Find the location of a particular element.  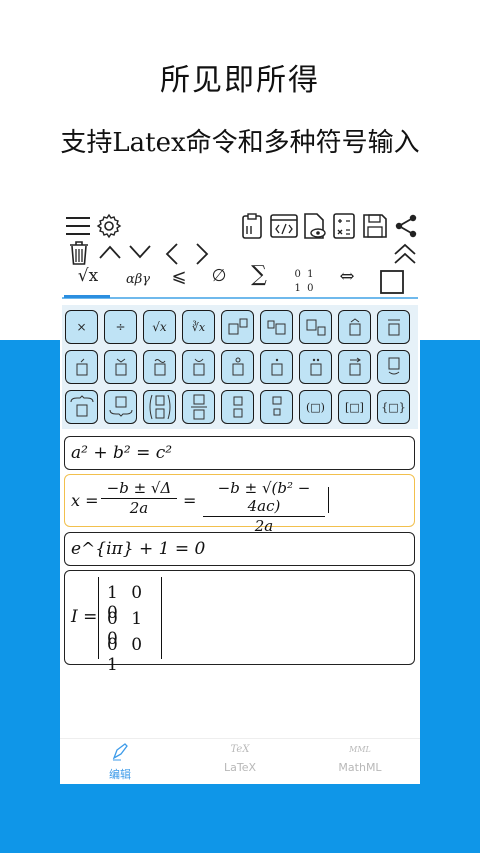

symbol-keyboard: × ÷ √x ∛x (□) [□] {□} is located at coordinates (240, 367).